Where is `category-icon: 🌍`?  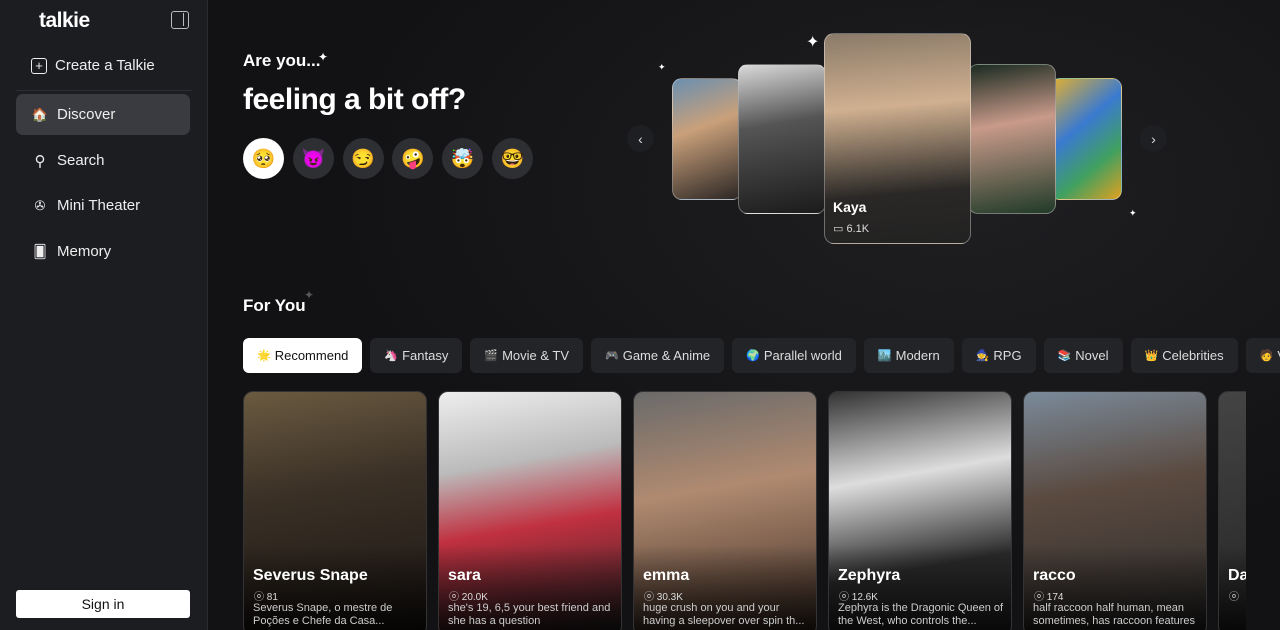
category-icon: 🌍 is located at coordinates (753, 356).